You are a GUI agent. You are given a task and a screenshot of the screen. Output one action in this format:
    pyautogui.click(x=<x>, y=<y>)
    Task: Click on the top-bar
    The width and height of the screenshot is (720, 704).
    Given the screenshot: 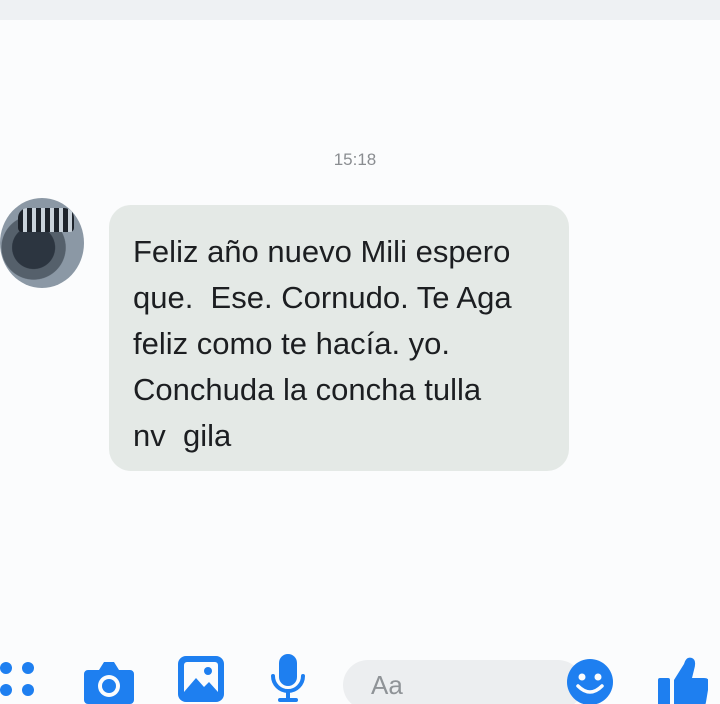 What is the action you would take?
    pyautogui.click(x=360, y=10)
    